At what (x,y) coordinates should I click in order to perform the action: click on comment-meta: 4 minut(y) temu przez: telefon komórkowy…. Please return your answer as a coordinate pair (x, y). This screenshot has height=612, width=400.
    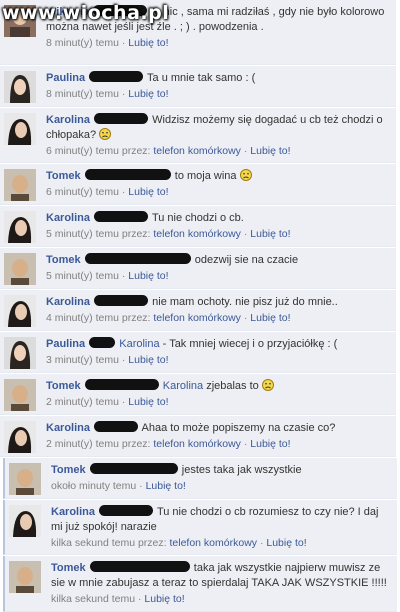
    Looking at the image, I should click on (168, 318).